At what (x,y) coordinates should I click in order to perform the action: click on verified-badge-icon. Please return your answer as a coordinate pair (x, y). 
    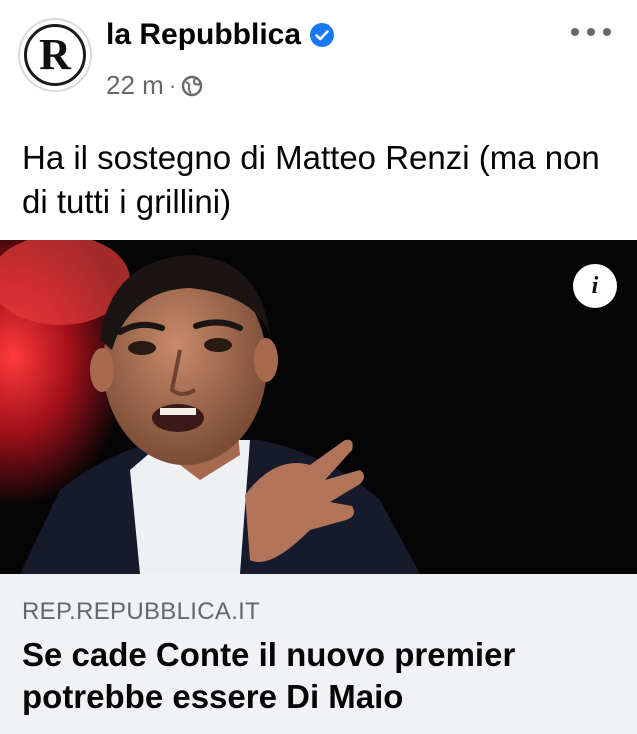
    Looking at the image, I should click on (322, 35).